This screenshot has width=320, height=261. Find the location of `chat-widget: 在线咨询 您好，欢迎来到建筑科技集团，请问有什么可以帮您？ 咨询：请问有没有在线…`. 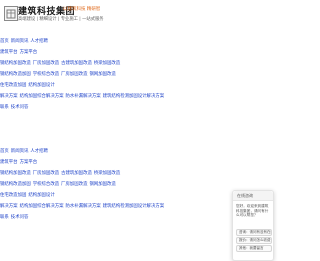

chat-widget: 在线咨询 您好，欢迎来到建筑科技集团，请问有什么可以帮您？ 咨询：请问有没有在线… is located at coordinates (253, 225).